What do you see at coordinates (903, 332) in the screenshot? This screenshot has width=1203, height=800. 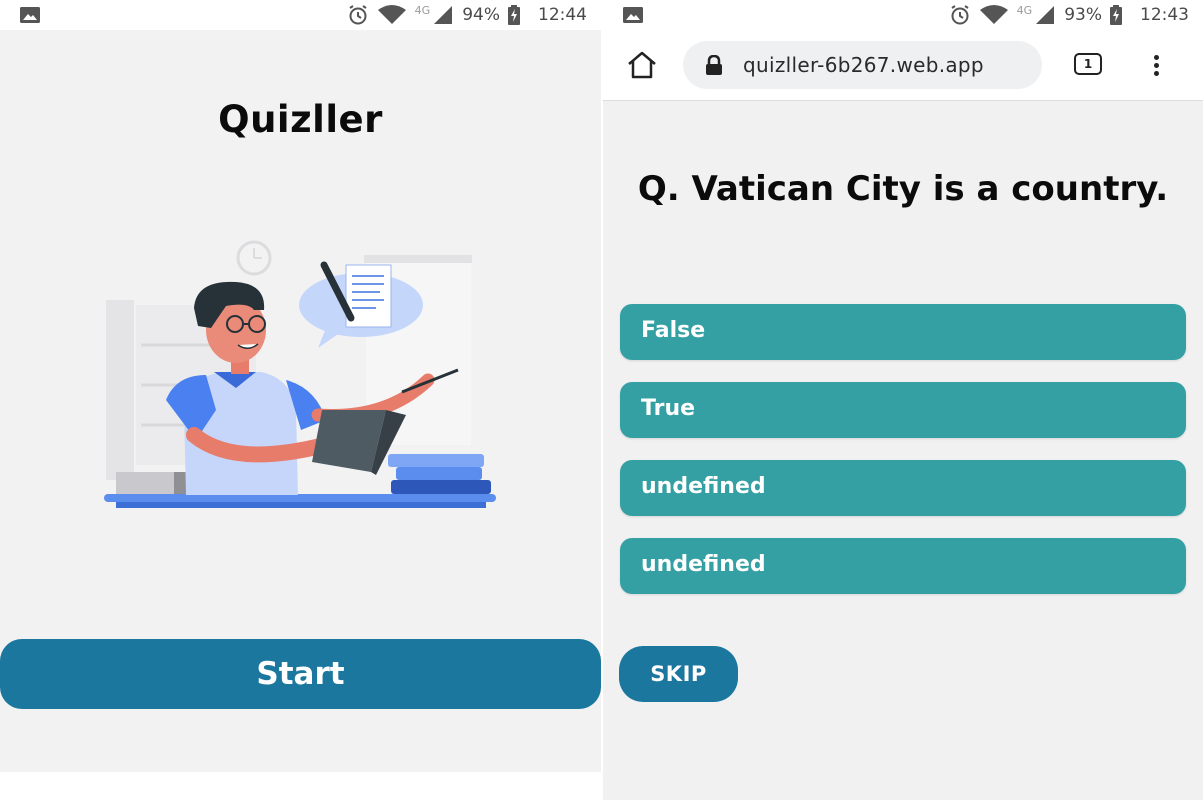 I see `option-button-1: False` at bounding box center [903, 332].